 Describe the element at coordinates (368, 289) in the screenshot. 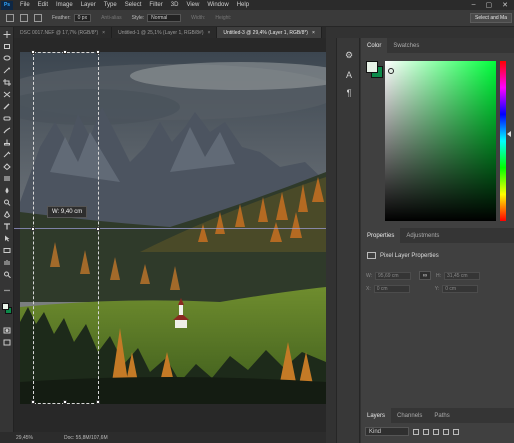

I see `x-label: X:` at that location.